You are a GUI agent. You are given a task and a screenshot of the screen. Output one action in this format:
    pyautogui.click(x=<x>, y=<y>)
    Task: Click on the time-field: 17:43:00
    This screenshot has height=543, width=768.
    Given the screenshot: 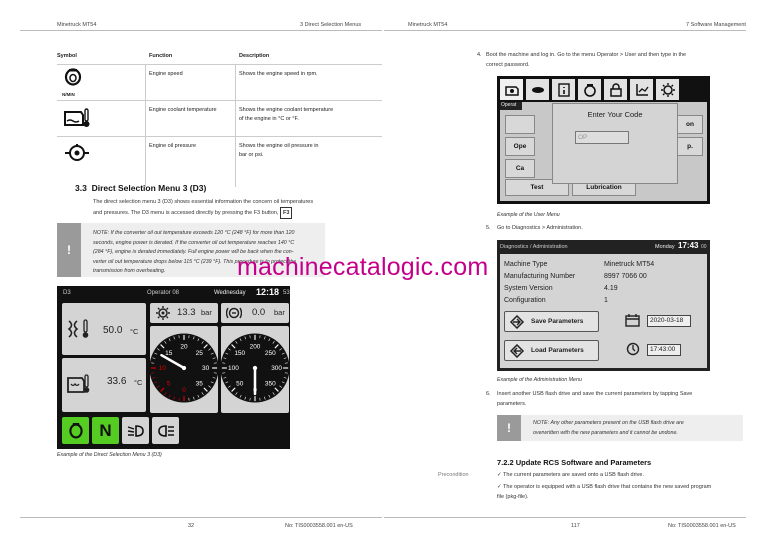 What is the action you would take?
    pyautogui.click(x=664, y=350)
    